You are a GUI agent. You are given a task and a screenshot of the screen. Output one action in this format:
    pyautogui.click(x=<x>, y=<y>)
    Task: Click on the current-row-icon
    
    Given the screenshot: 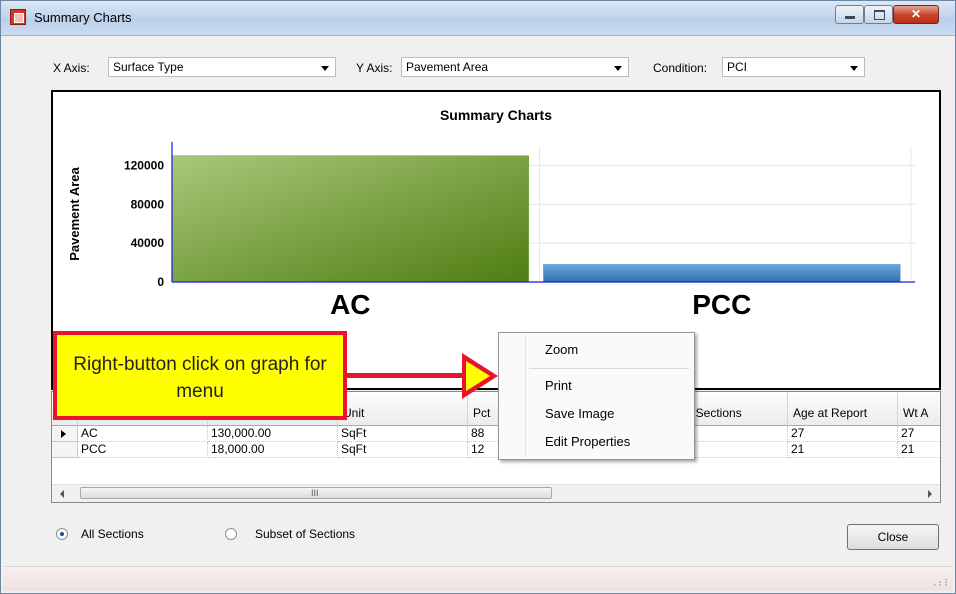 What is the action you would take?
    pyautogui.click(x=63, y=434)
    